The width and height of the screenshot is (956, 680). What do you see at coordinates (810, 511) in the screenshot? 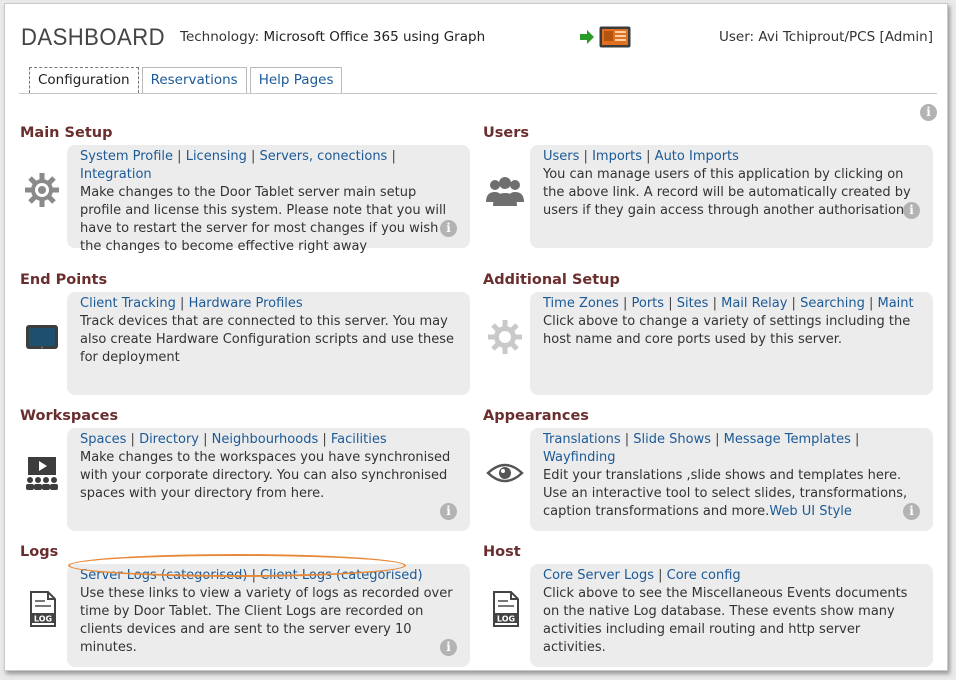
I see `link-web-ui-style: Web UI Style` at bounding box center [810, 511].